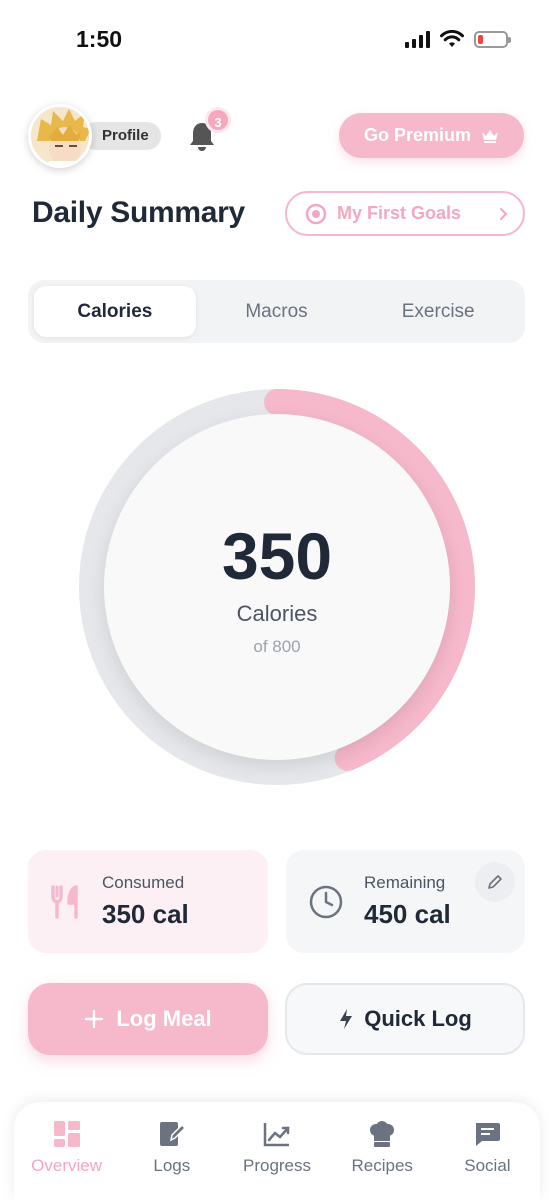 This screenshot has height=1200, width=554. What do you see at coordinates (405, 882) in the screenshot?
I see `remaining-label: Remaining` at bounding box center [405, 882].